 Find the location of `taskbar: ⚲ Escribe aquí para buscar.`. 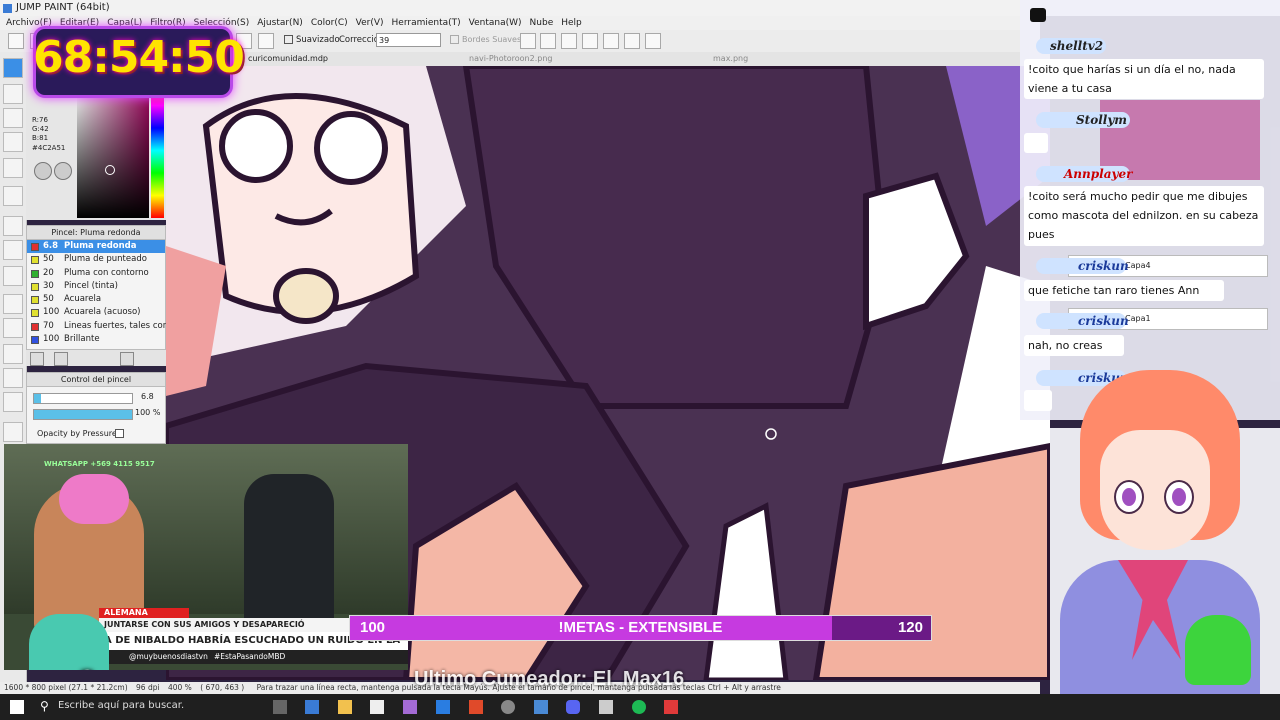

taskbar: ⚲ Escribe aquí para buscar. is located at coordinates (640, 707).